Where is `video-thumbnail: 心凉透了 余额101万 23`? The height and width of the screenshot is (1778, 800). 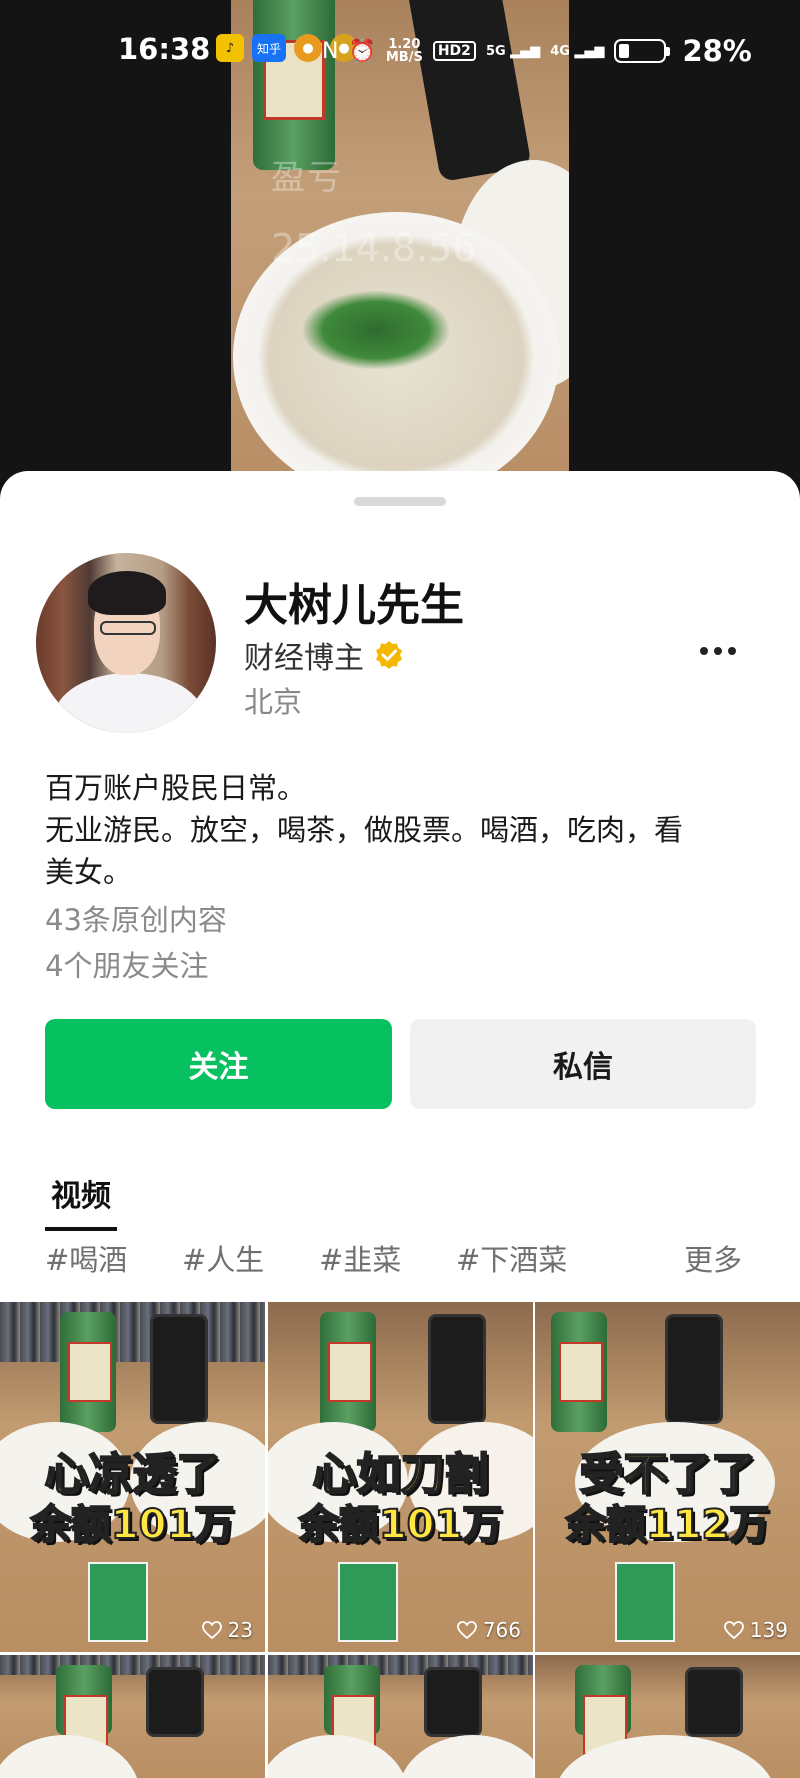
video-thumbnail: 心凉透了 余额101万 23 is located at coordinates (132, 1477).